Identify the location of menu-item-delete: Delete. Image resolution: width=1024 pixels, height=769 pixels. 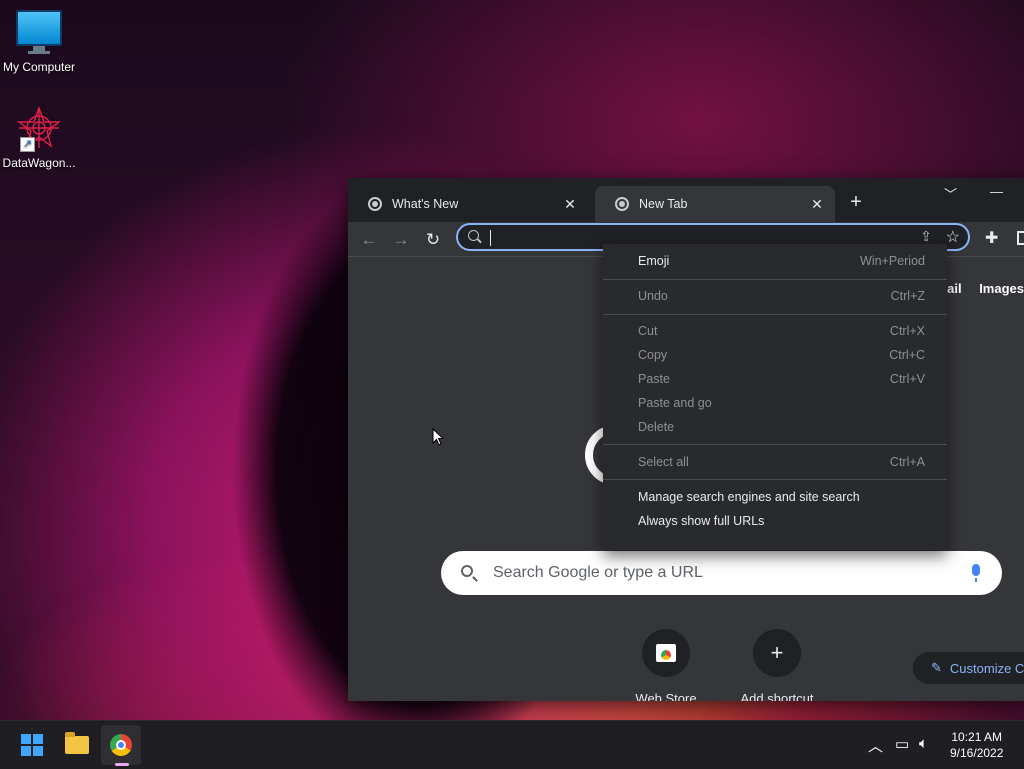
(781, 427).